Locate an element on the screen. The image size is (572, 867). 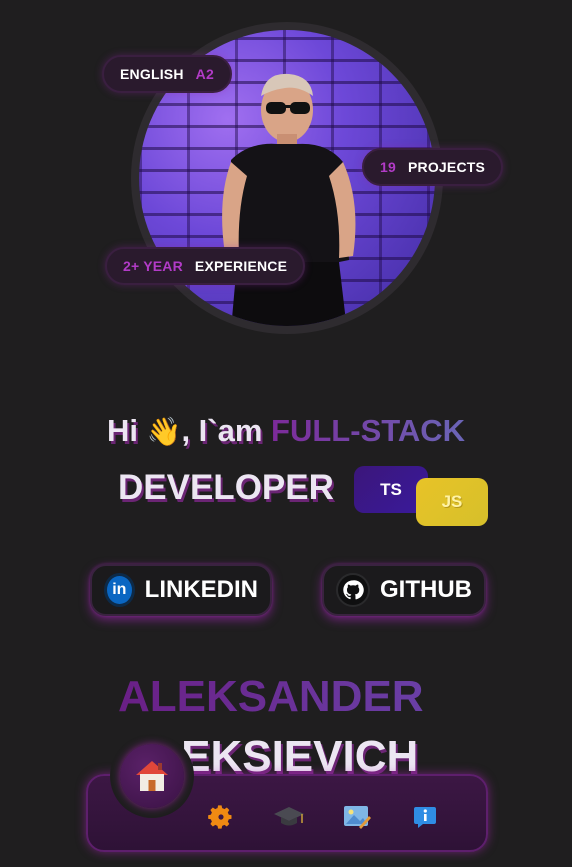
github-icon is located at coordinates (353, 590).